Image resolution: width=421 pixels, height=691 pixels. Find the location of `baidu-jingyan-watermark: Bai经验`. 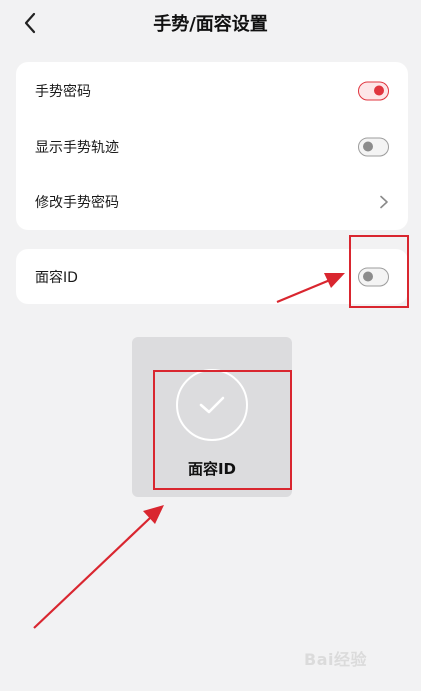

baidu-jingyan-watermark: Bai经验 is located at coordinates (359, 656).